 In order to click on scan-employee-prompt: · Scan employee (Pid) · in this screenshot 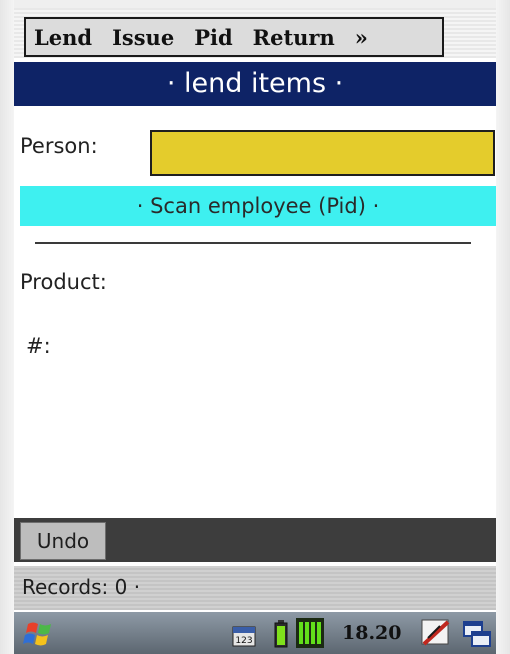, I will do `click(258, 206)`.